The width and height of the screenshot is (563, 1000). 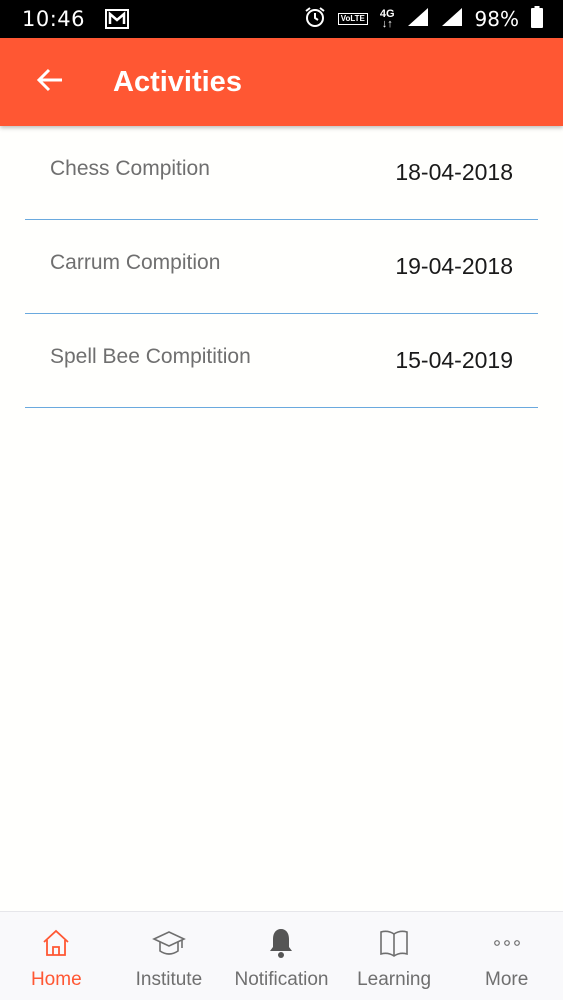 What do you see at coordinates (54, 19) in the screenshot?
I see `status-time: 10:46` at bounding box center [54, 19].